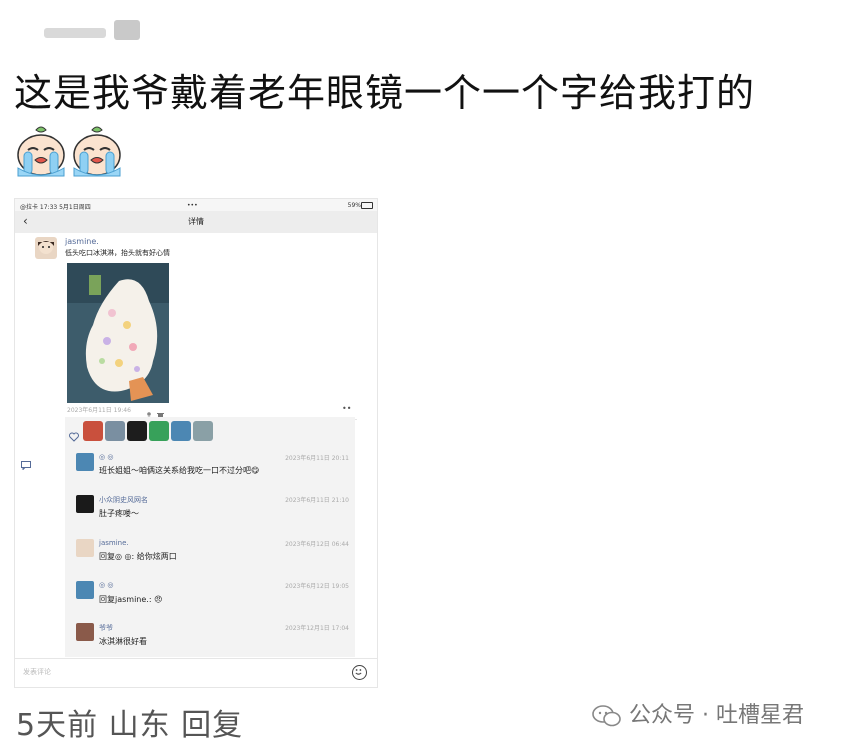 The height and width of the screenshot is (745, 845). I want to click on emoji-icon, so click(359, 672).